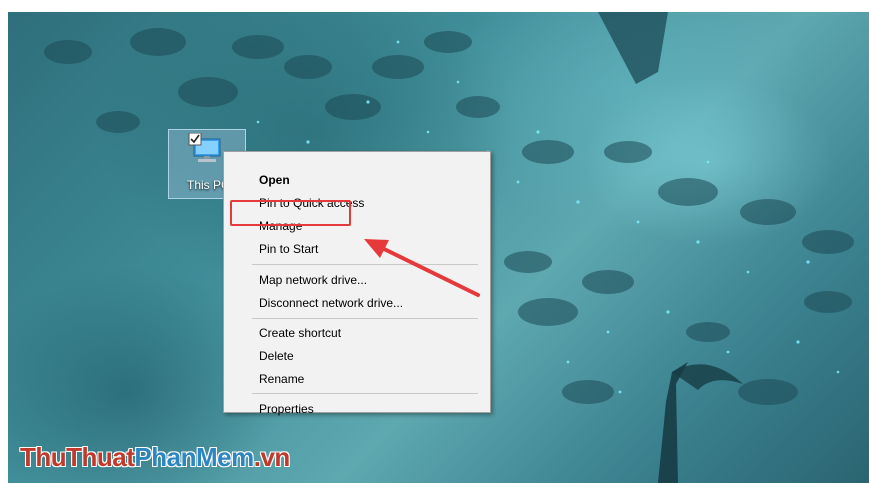  Describe the element at coordinates (77, 457) in the screenshot. I see `watermark-part-1: ThuThuat` at that location.